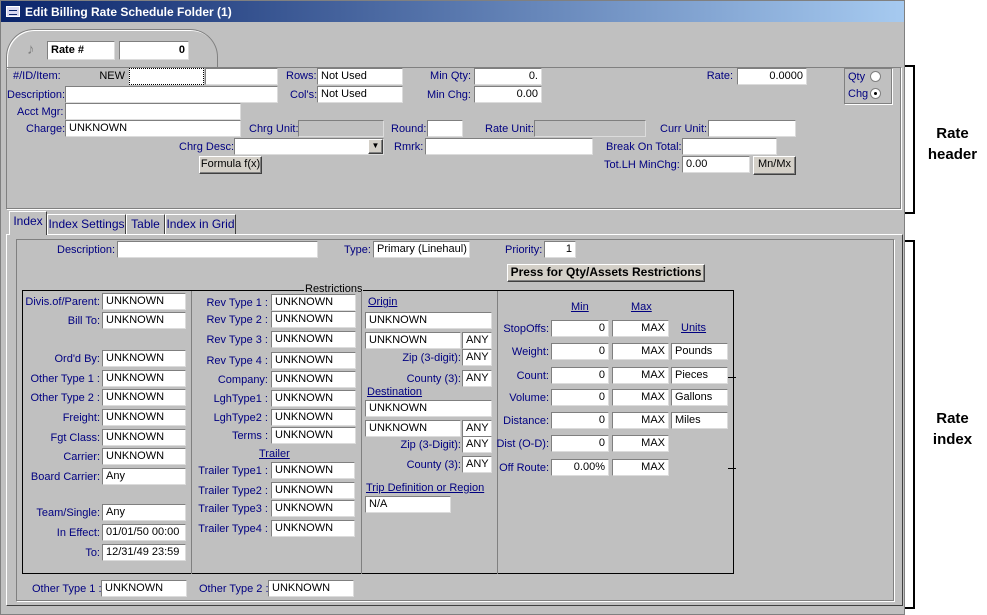  What do you see at coordinates (477, 357) in the screenshot?
I see `origin-zip-field: ANY` at bounding box center [477, 357].